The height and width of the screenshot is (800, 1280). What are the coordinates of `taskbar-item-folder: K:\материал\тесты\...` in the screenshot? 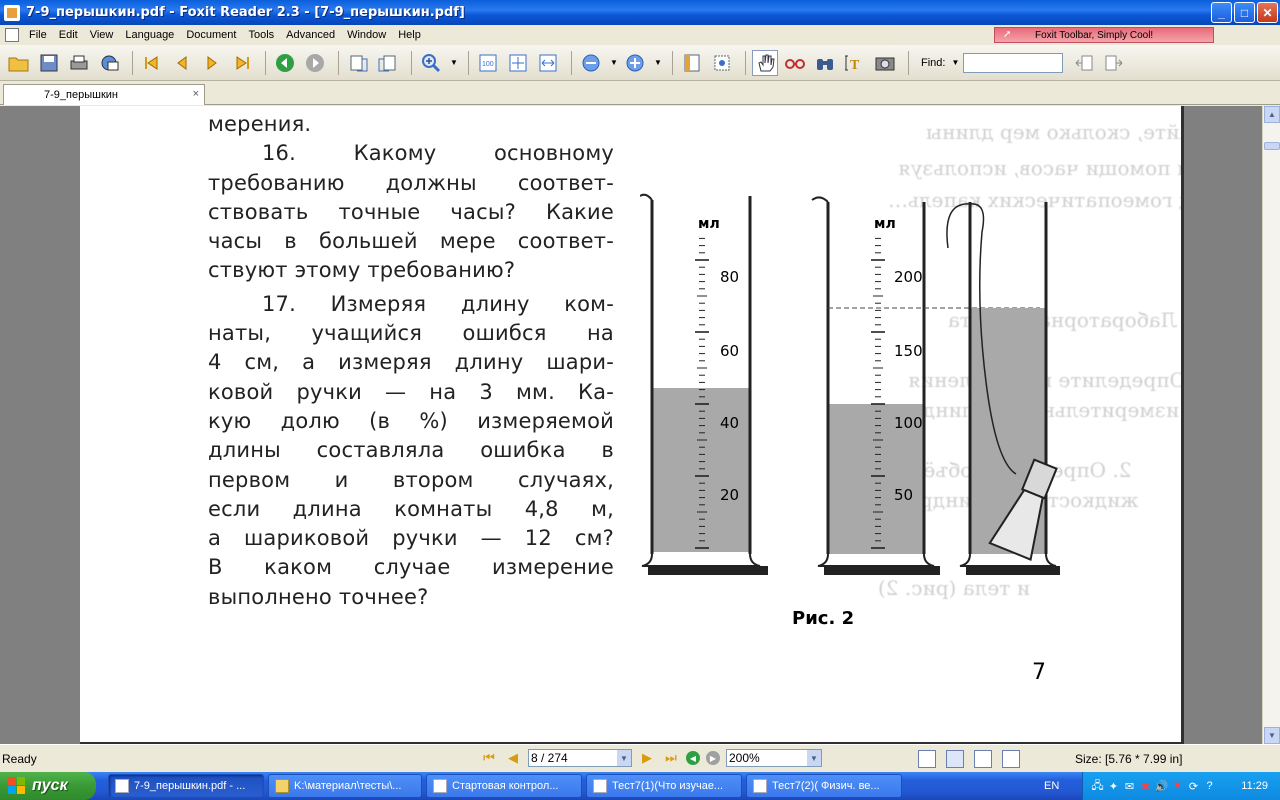 It's located at (345, 786).